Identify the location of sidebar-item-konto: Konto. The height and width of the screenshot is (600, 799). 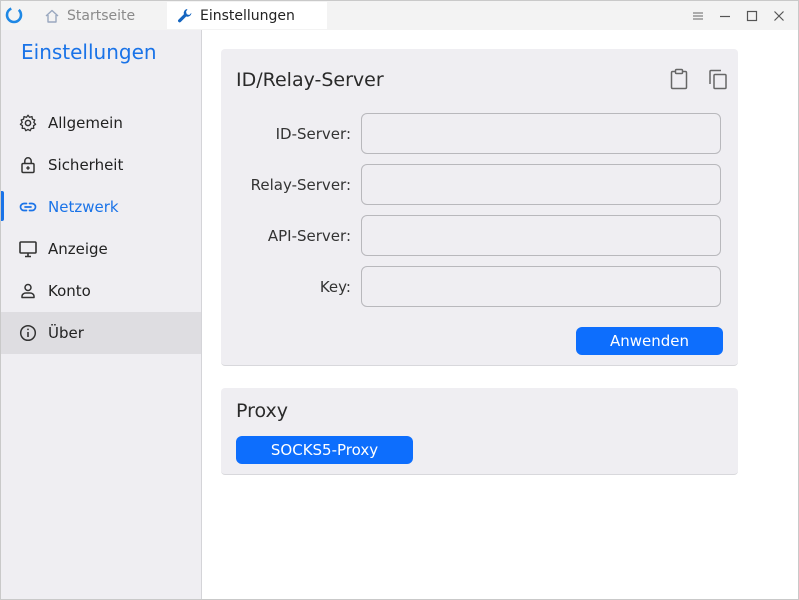
(101, 291).